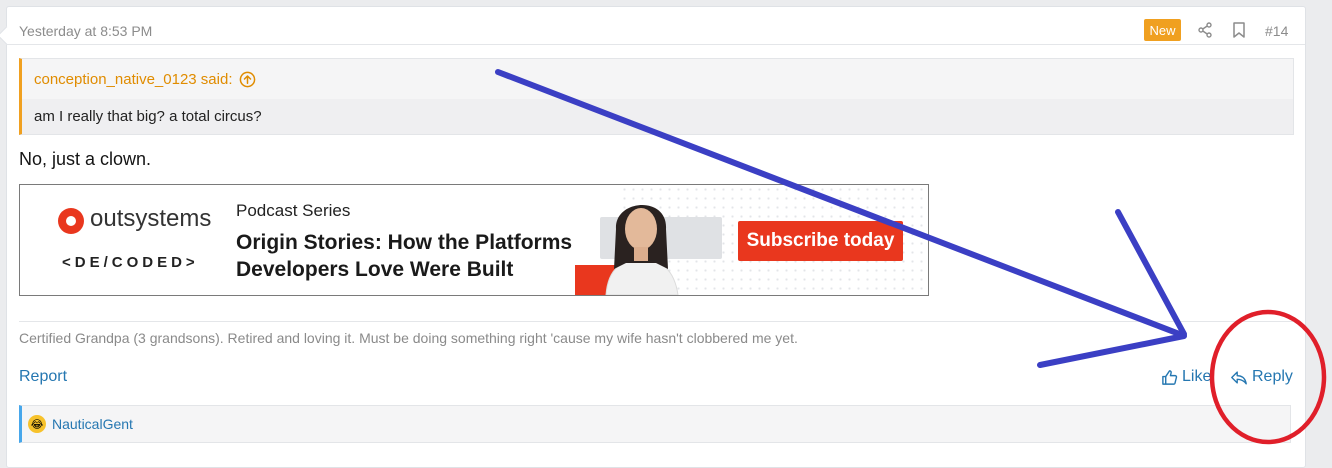 This screenshot has height=468, width=1332. What do you see at coordinates (656, 321) in the screenshot?
I see `signature-divider` at bounding box center [656, 321].